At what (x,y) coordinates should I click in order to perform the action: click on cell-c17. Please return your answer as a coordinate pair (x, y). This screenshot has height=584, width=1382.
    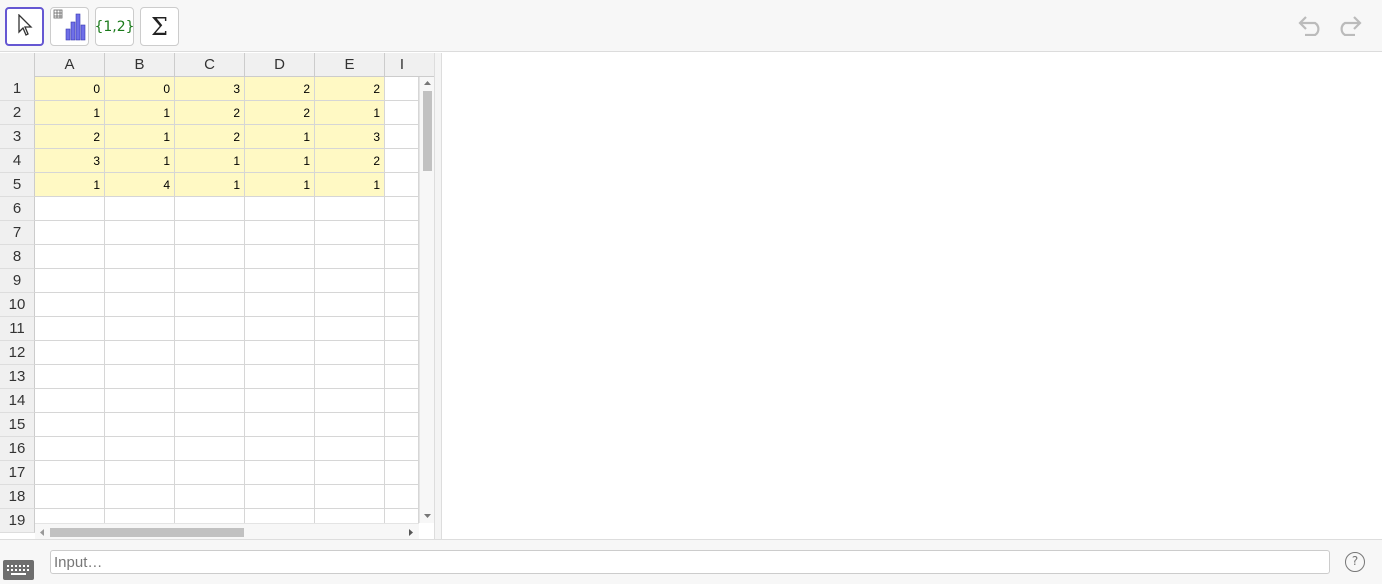
    Looking at the image, I should click on (210, 473).